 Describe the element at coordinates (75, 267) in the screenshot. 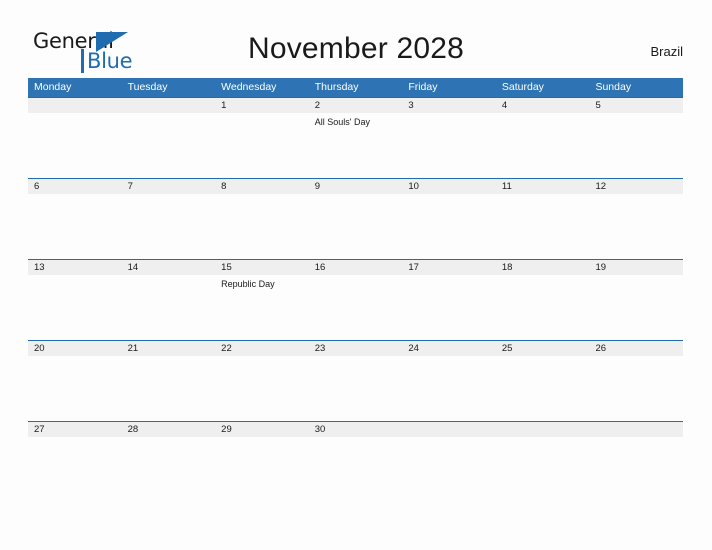

I see `day-number: 13` at that location.